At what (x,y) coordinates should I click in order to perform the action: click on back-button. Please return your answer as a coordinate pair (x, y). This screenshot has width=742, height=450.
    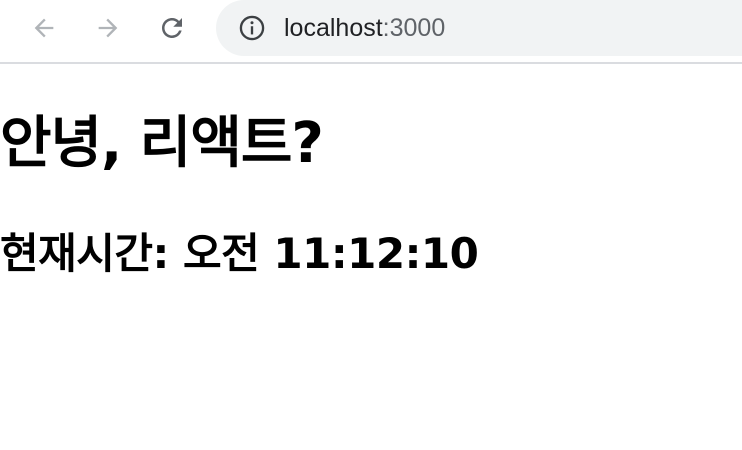
    Looking at the image, I should click on (44, 28).